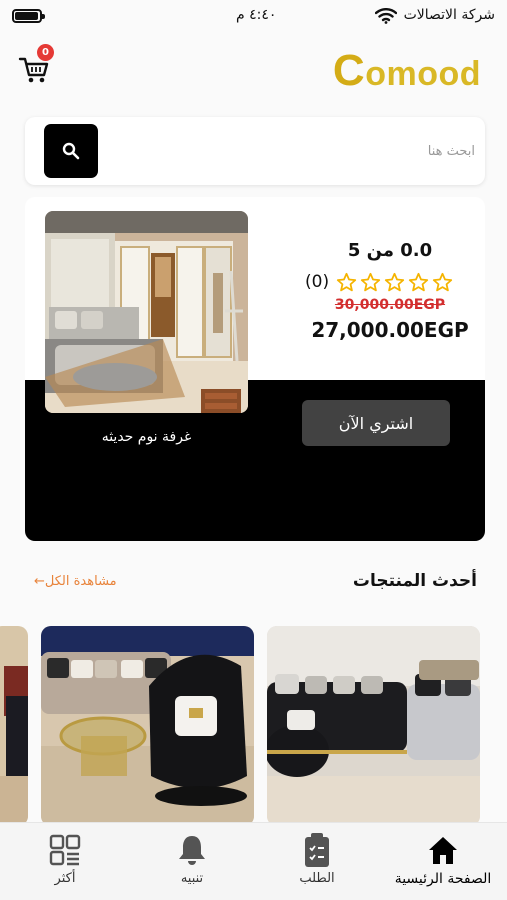 The height and width of the screenshot is (900, 507). I want to click on rating-count: (0), so click(317, 282).